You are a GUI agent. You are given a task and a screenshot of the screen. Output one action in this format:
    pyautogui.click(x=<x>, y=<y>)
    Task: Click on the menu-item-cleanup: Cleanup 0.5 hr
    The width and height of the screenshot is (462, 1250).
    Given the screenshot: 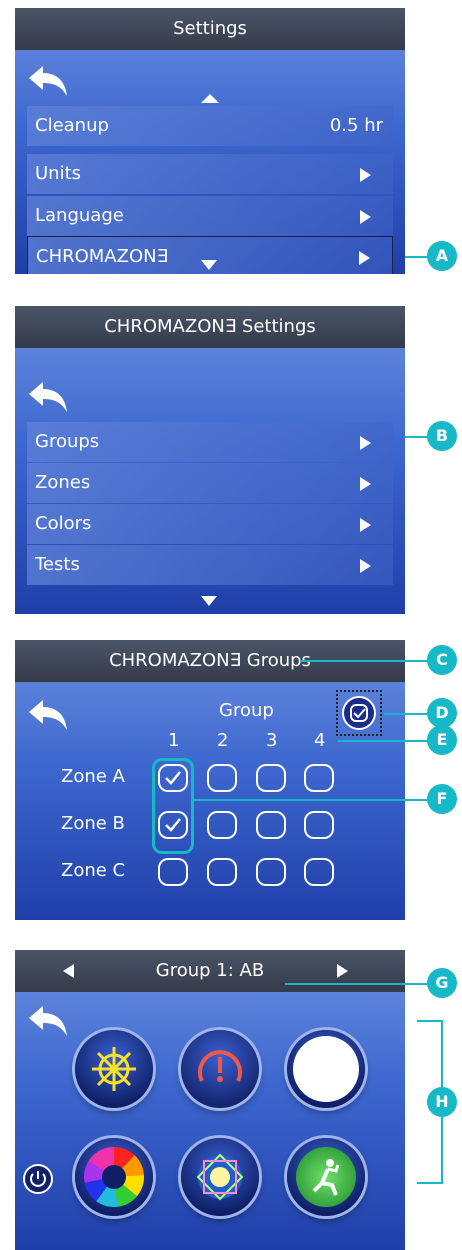 What is the action you would take?
    pyautogui.click(x=210, y=126)
    